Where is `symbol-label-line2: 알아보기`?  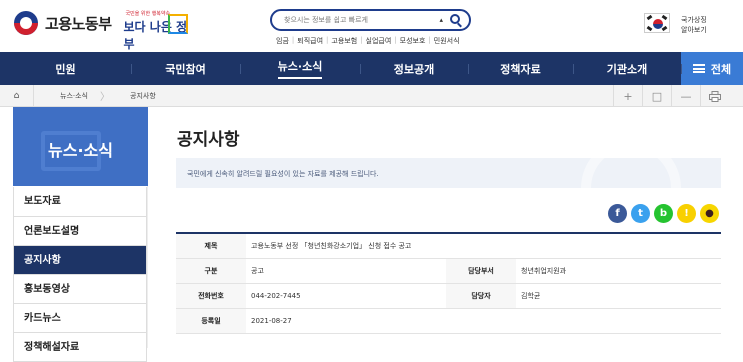 symbol-label-line2: 알아보기 is located at coordinates (694, 30).